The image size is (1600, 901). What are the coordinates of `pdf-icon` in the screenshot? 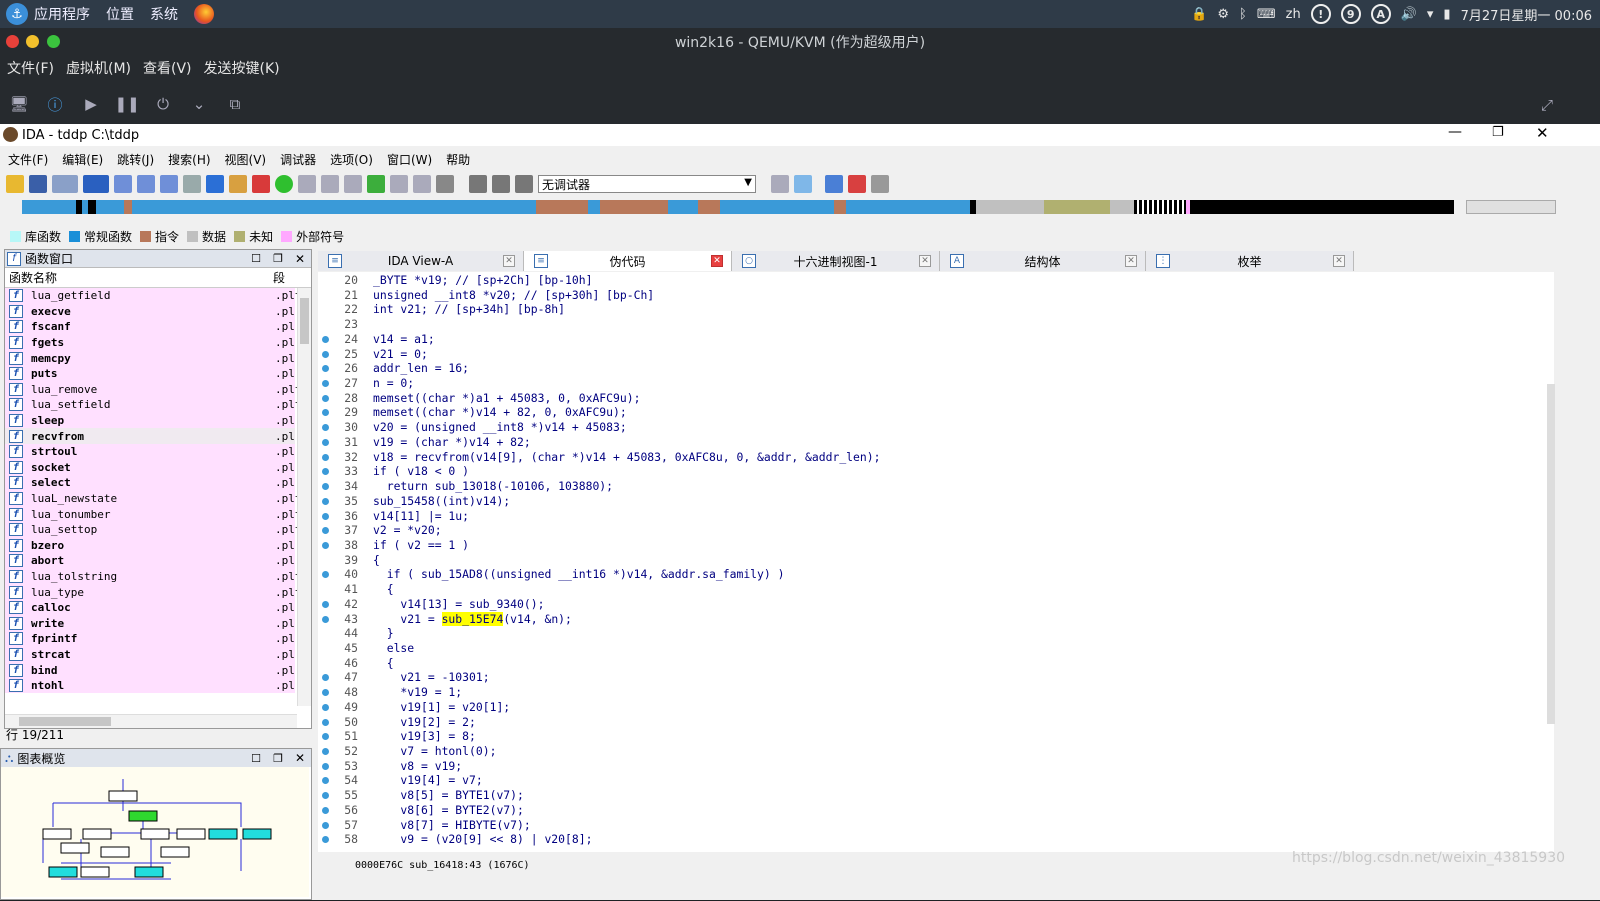 It's located at (261, 184).